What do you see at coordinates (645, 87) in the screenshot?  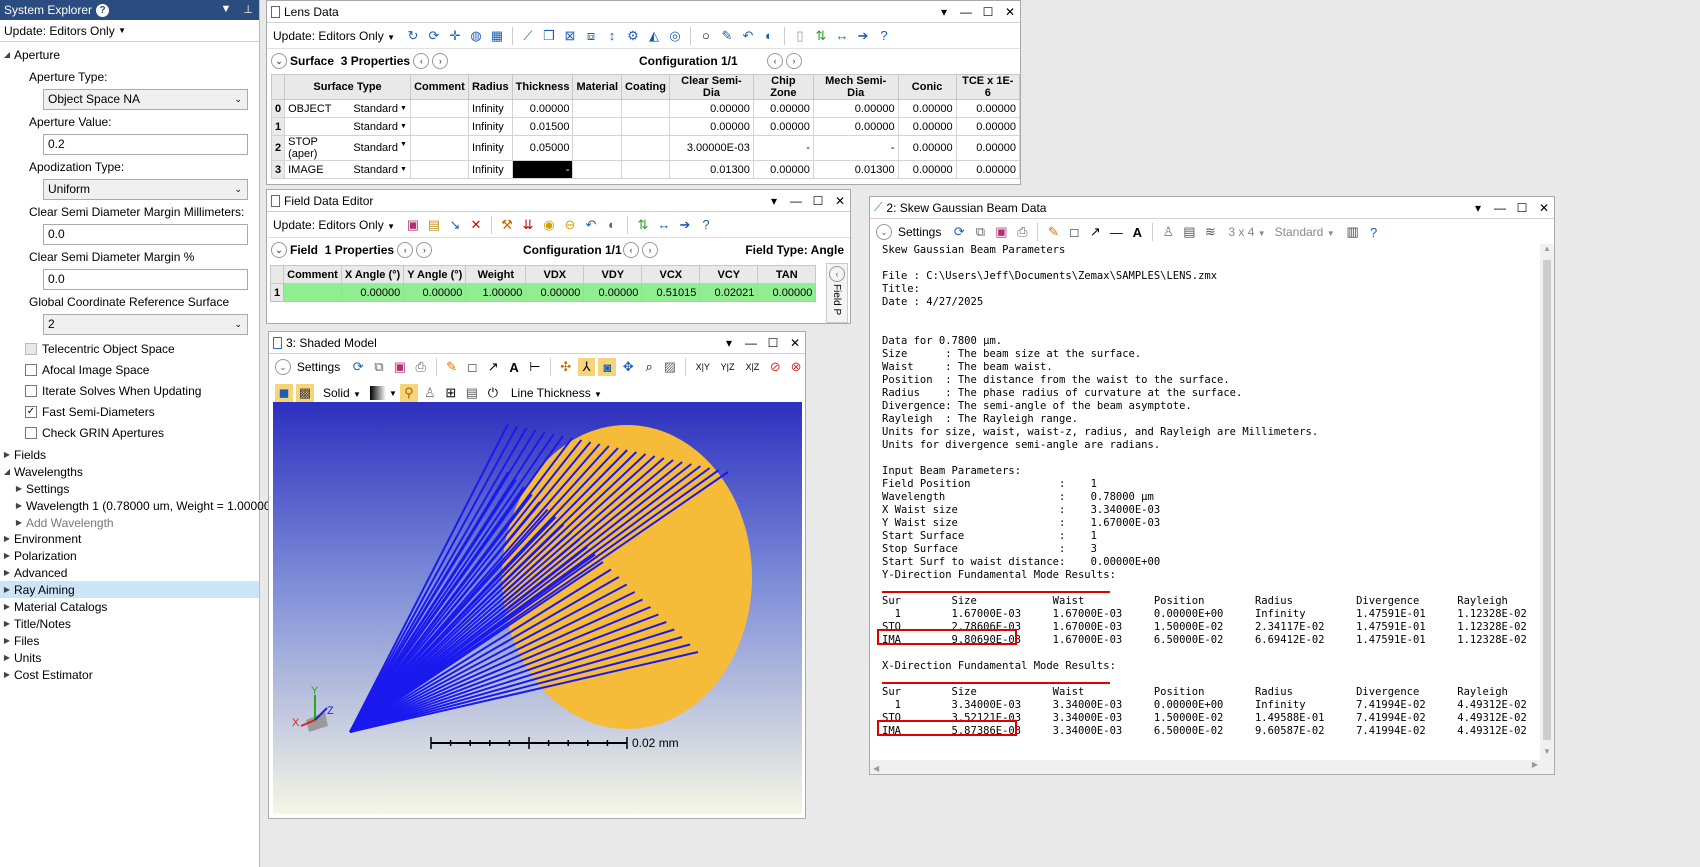 I see `column-header: Coating` at bounding box center [645, 87].